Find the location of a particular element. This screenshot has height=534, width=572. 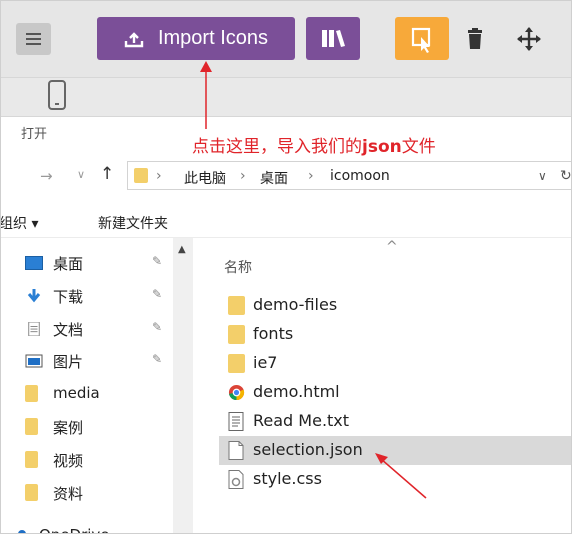

scroll-up-icon: ▲ is located at coordinates (182, 249).